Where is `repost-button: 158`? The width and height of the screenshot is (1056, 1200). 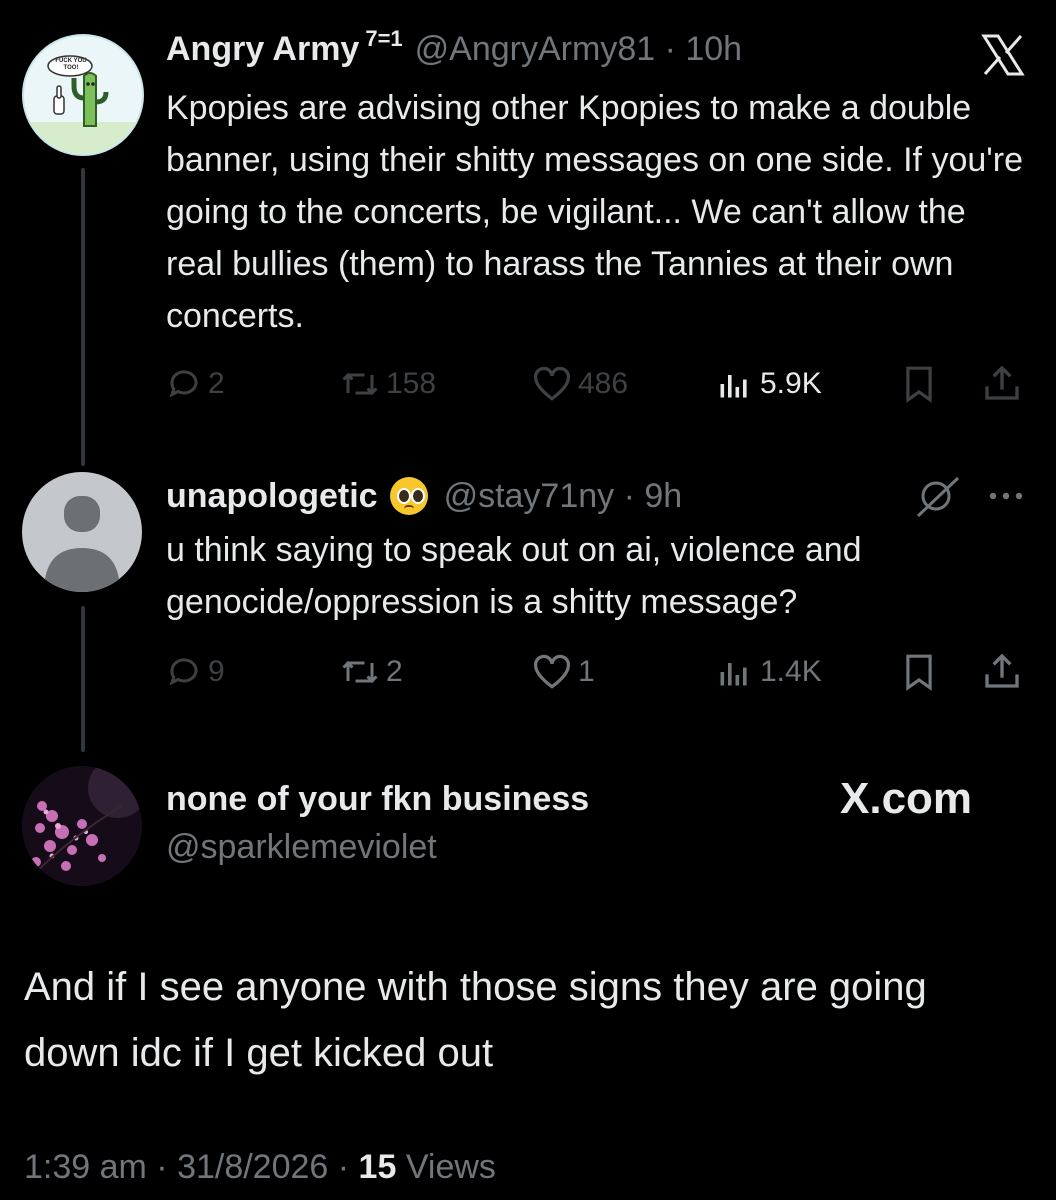
repost-button: 158 is located at coordinates (388, 384).